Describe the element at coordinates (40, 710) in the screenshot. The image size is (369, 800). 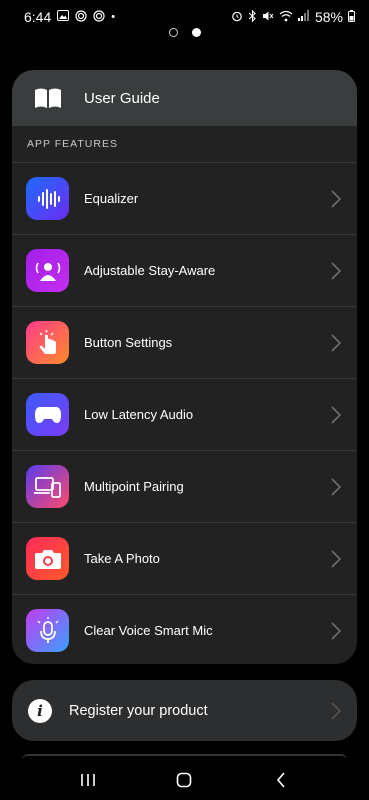
I see `info-icon: i` at that location.